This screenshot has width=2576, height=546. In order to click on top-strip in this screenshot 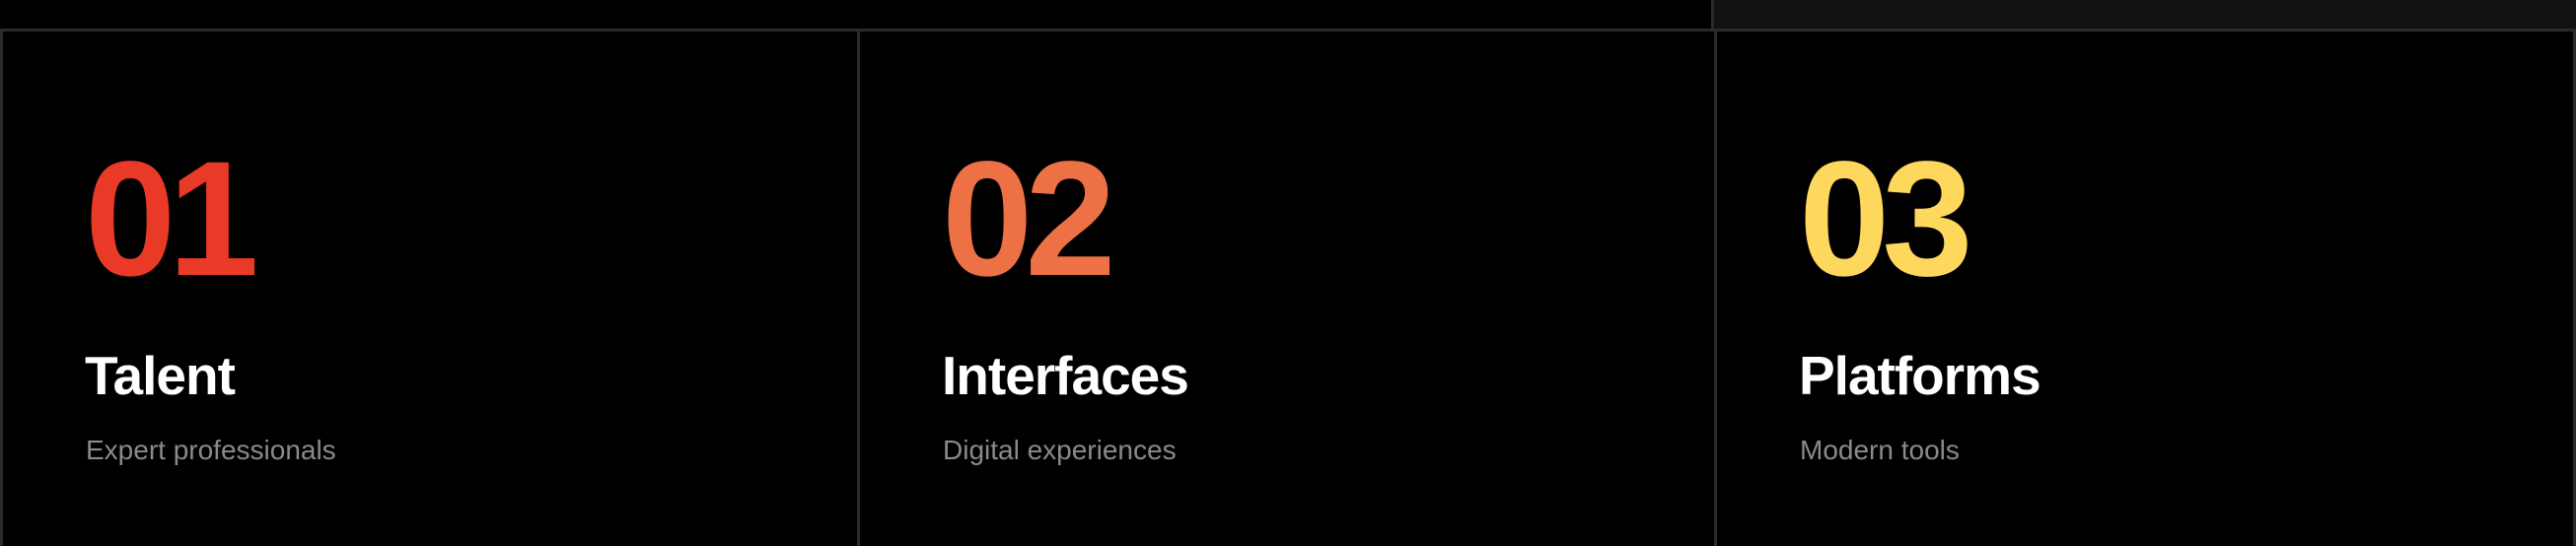, I will do `click(1288, 16)`.